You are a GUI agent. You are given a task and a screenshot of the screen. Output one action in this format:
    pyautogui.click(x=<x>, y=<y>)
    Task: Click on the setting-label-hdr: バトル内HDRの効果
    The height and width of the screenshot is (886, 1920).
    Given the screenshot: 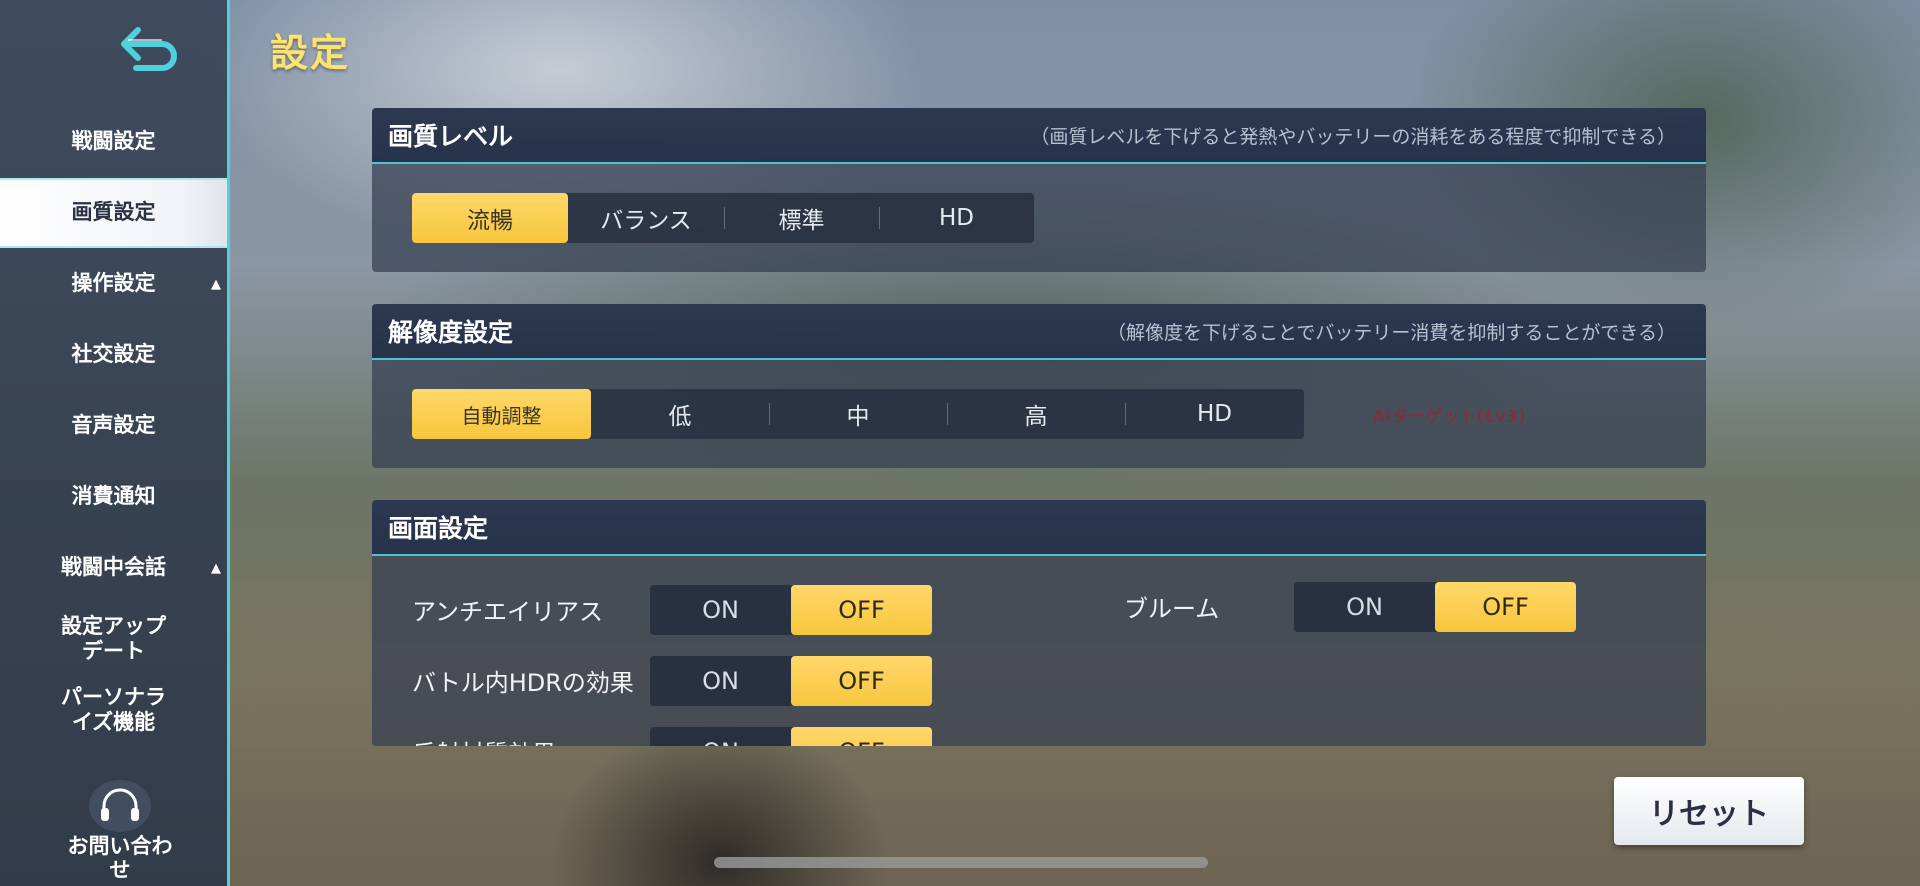 What is the action you would take?
    pyautogui.click(x=523, y=683)
    